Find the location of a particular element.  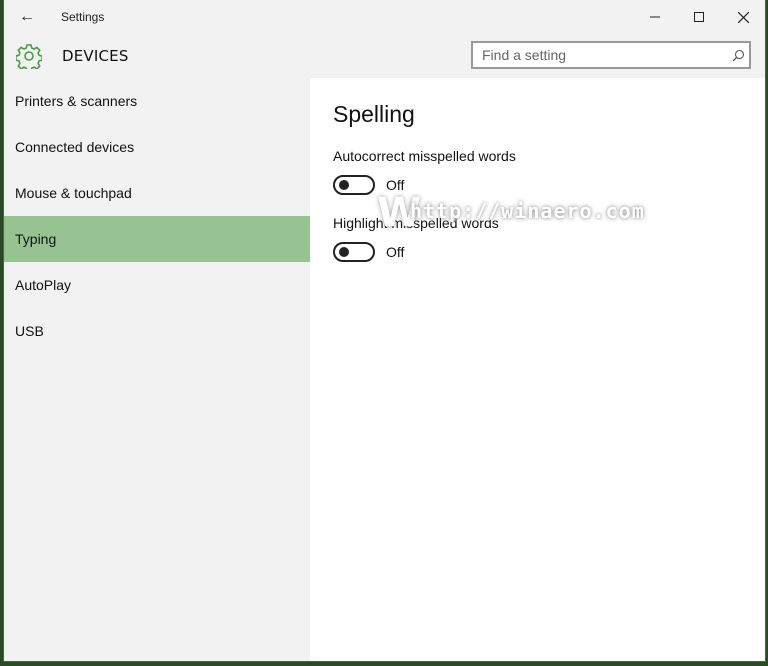

minimize-icon is located at coordinates (655, 17).